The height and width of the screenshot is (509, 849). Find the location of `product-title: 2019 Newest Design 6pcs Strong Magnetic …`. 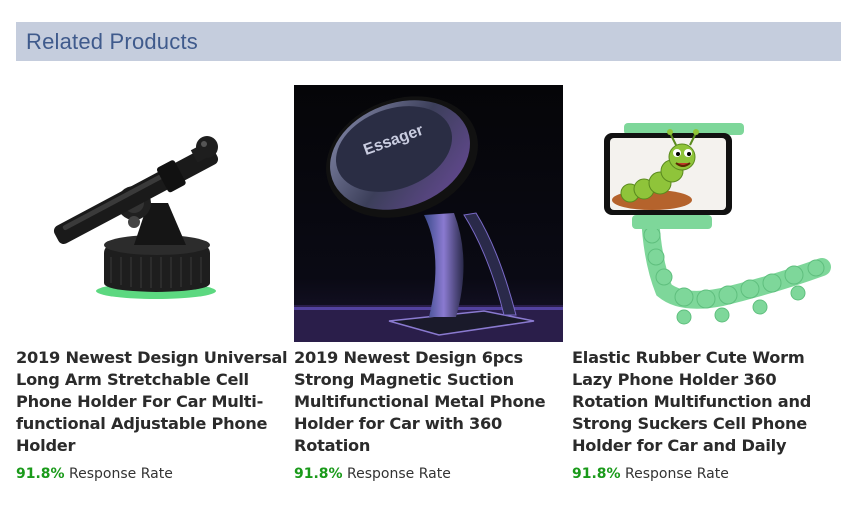

product-title: 2019 Newest Design 6pcs Strong Magnetic … is located at coordinates (430, 402).